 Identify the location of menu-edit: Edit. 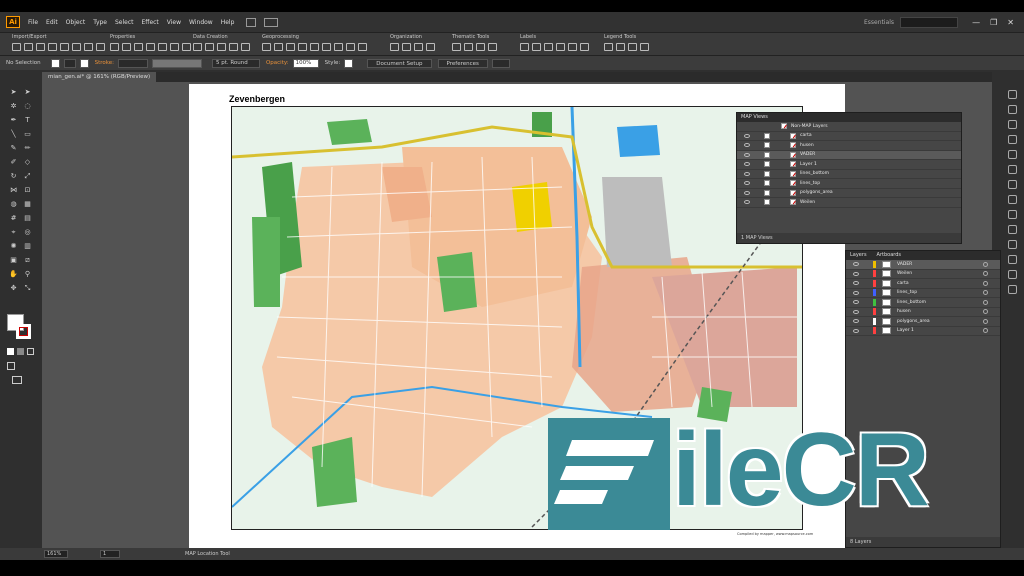
(52, 22).